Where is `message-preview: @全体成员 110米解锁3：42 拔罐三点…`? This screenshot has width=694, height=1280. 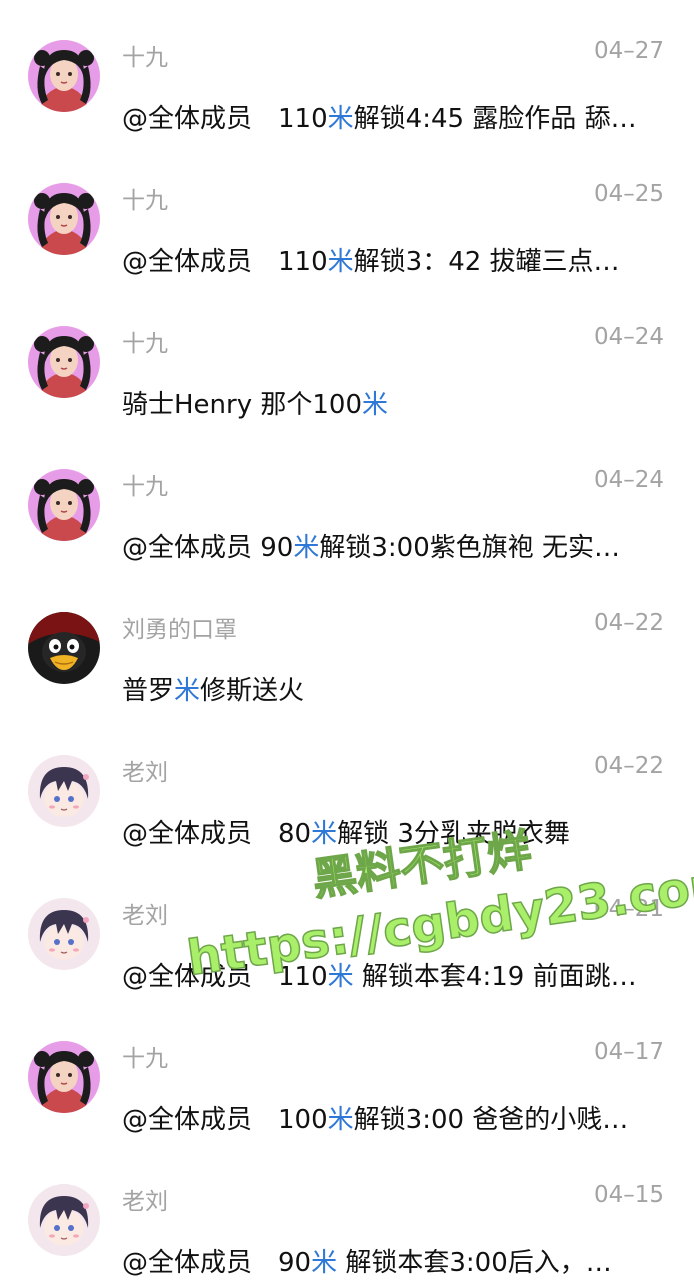 message-preview: @全体成员 110米解锁3：42 拔罐三点… is located at coordinates (394, 259).